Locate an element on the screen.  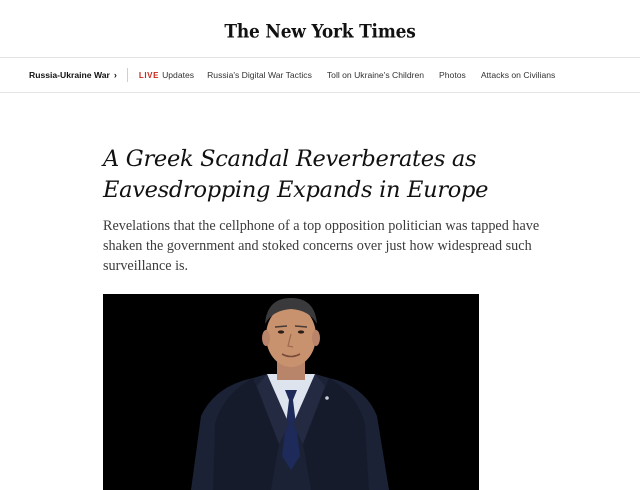
chevron-right-icon: › is located at coordinates (115, 75).